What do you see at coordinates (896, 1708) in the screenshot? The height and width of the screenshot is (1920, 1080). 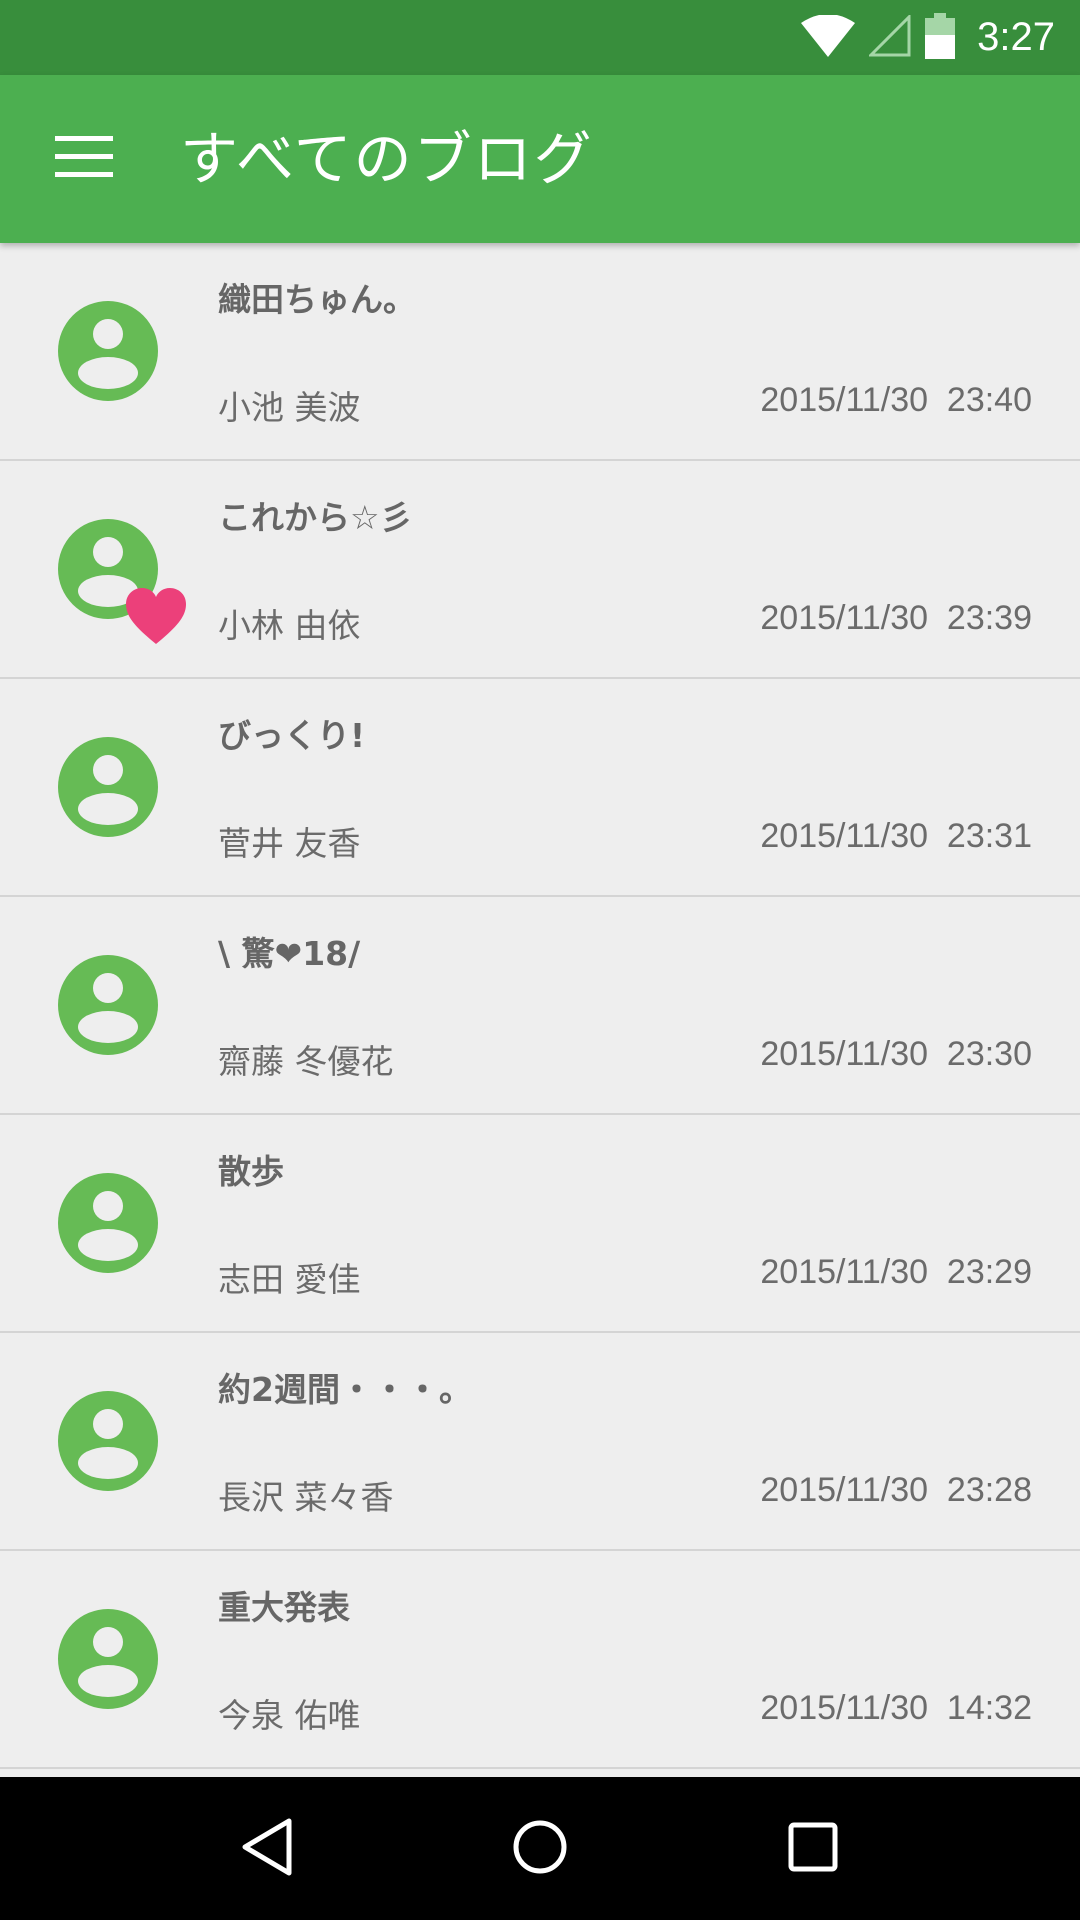 I see `post-date: 2015/11/30 14:32` at bounding box center [896, 1708].